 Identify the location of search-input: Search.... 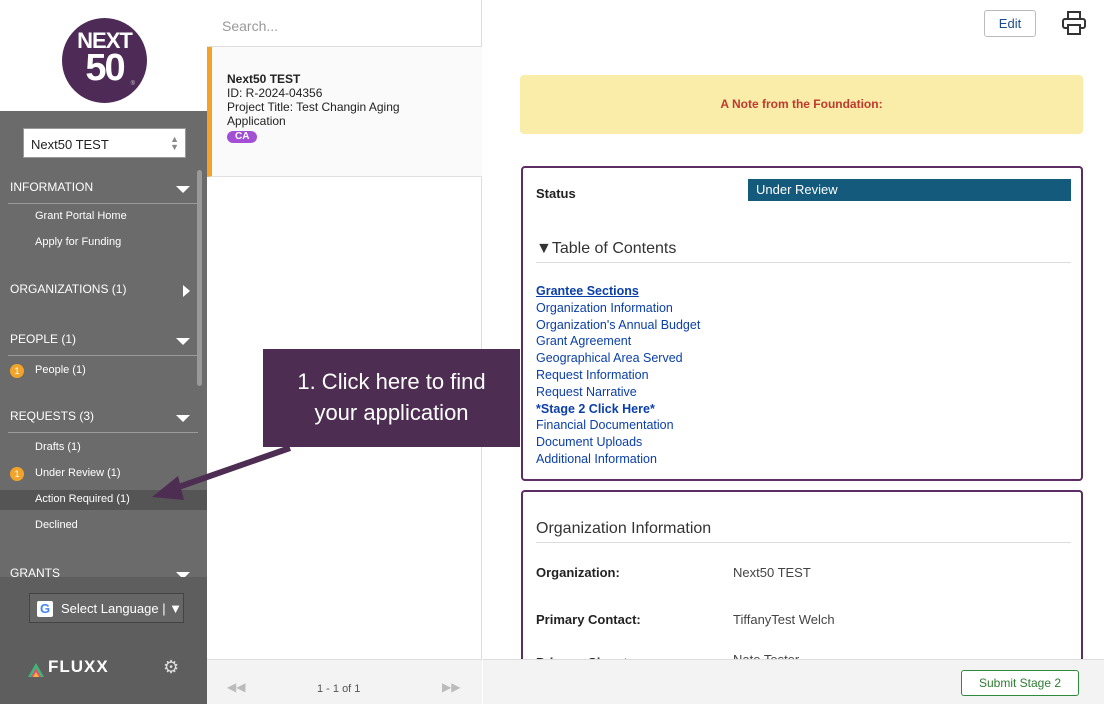
(344, 23).